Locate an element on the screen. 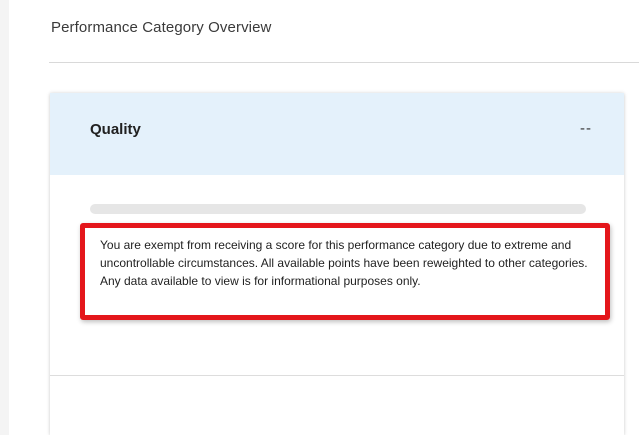 The image size is (639, 435). card-divider is located at coordinates (337, 375).